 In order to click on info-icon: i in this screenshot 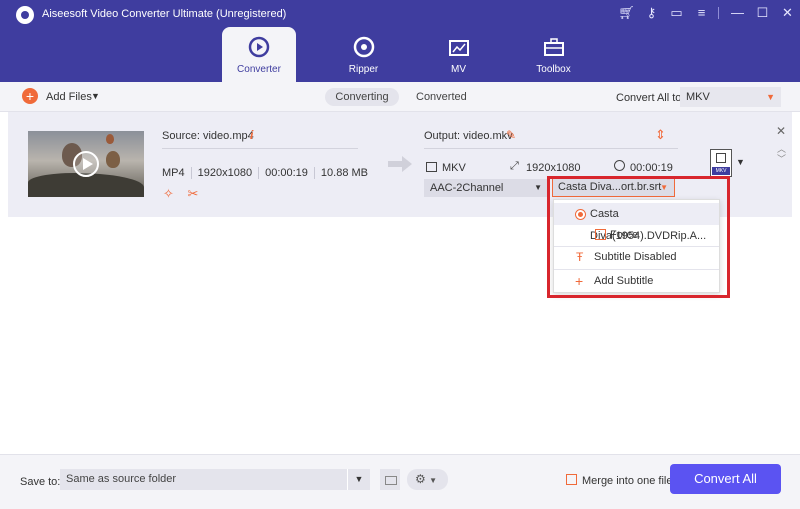, I will do `click(251, 135)`.